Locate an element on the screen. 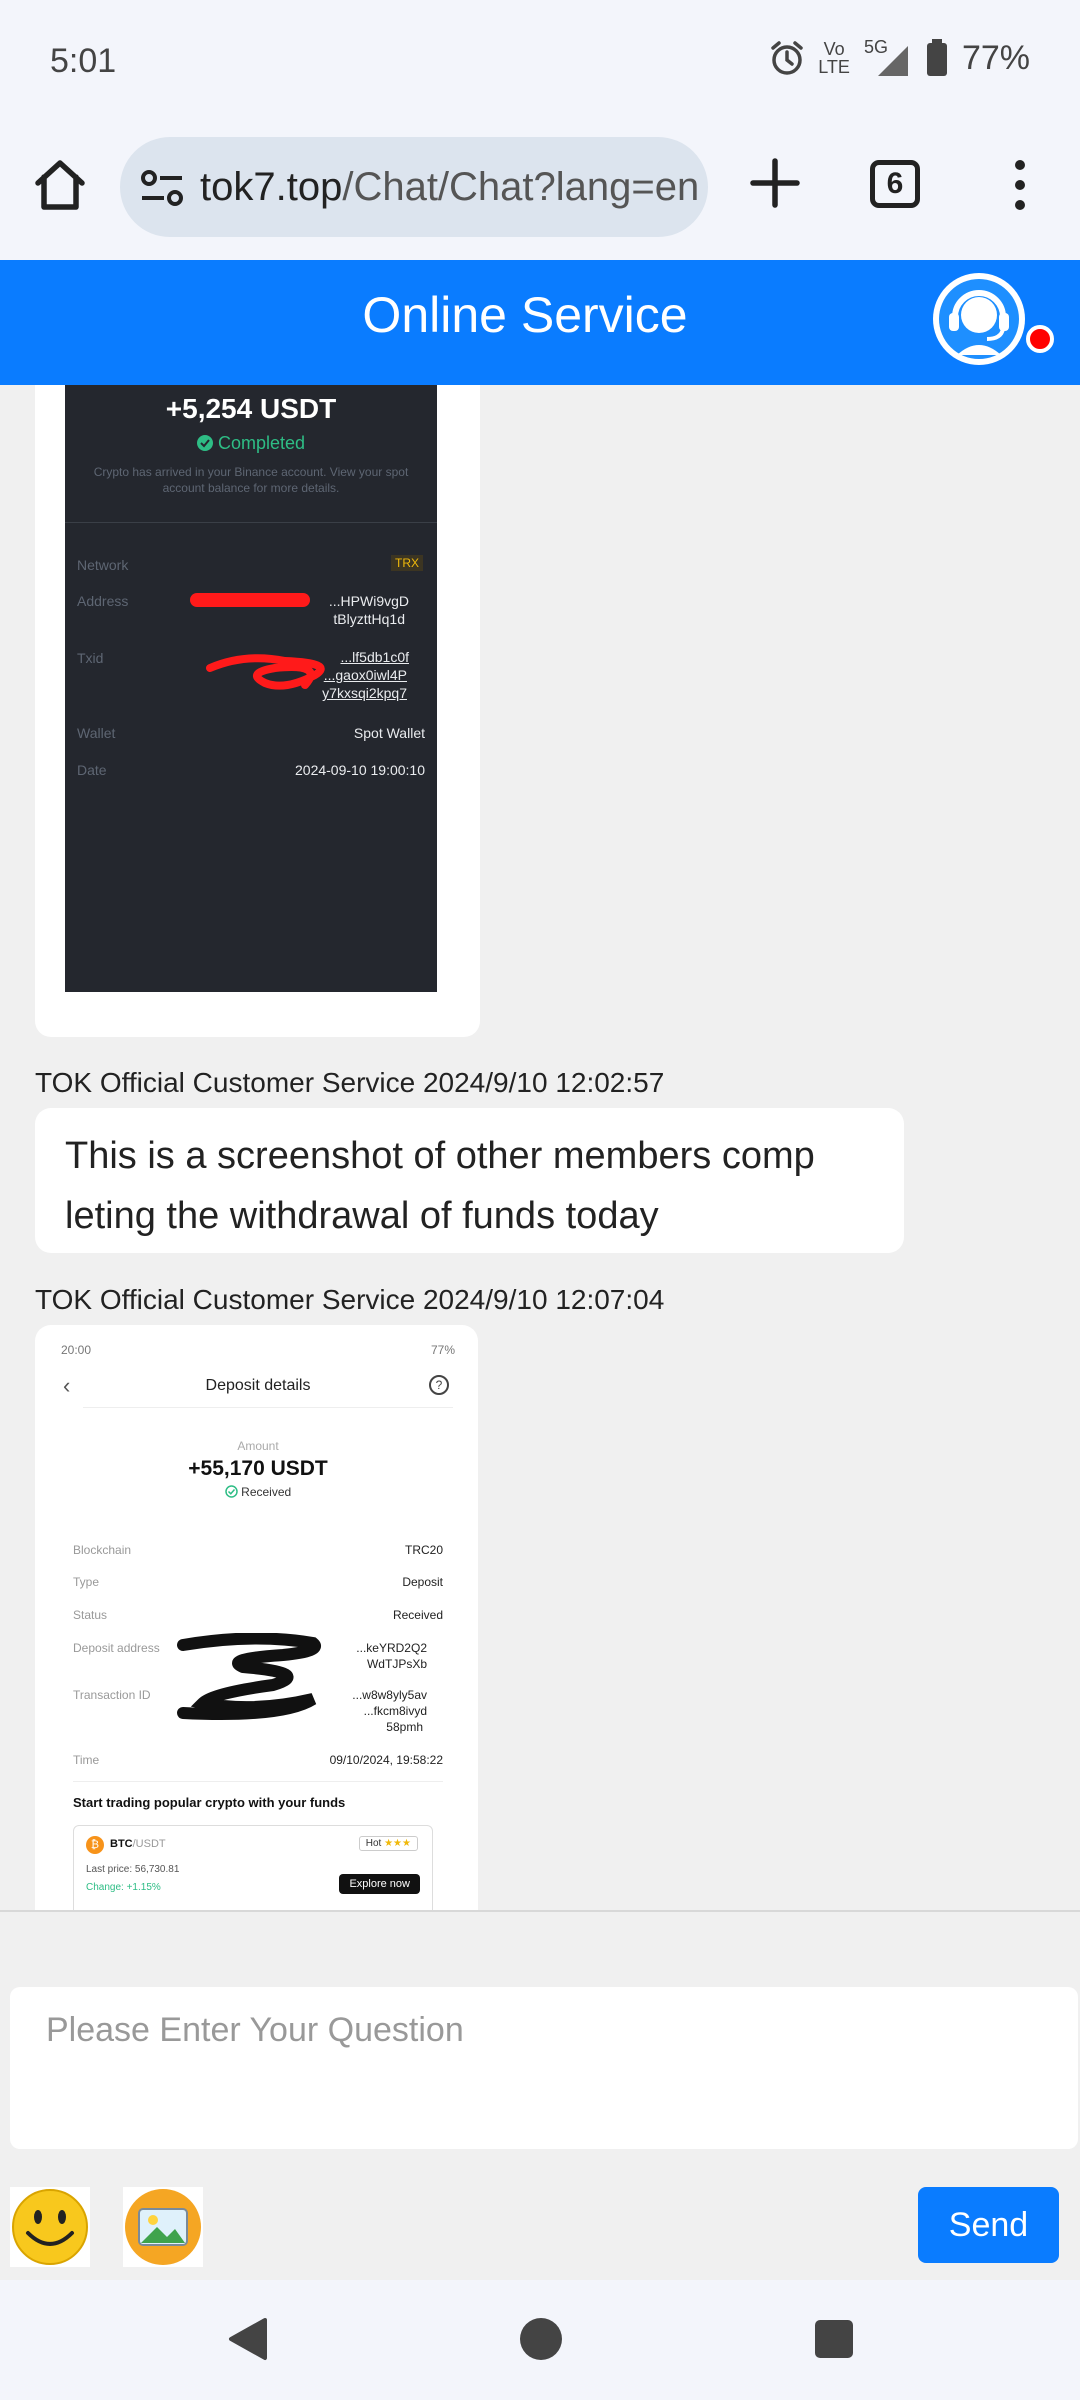 The image size is (1080, 2400). receipt-label: Blockchain is located at coordinates (102, 1550).